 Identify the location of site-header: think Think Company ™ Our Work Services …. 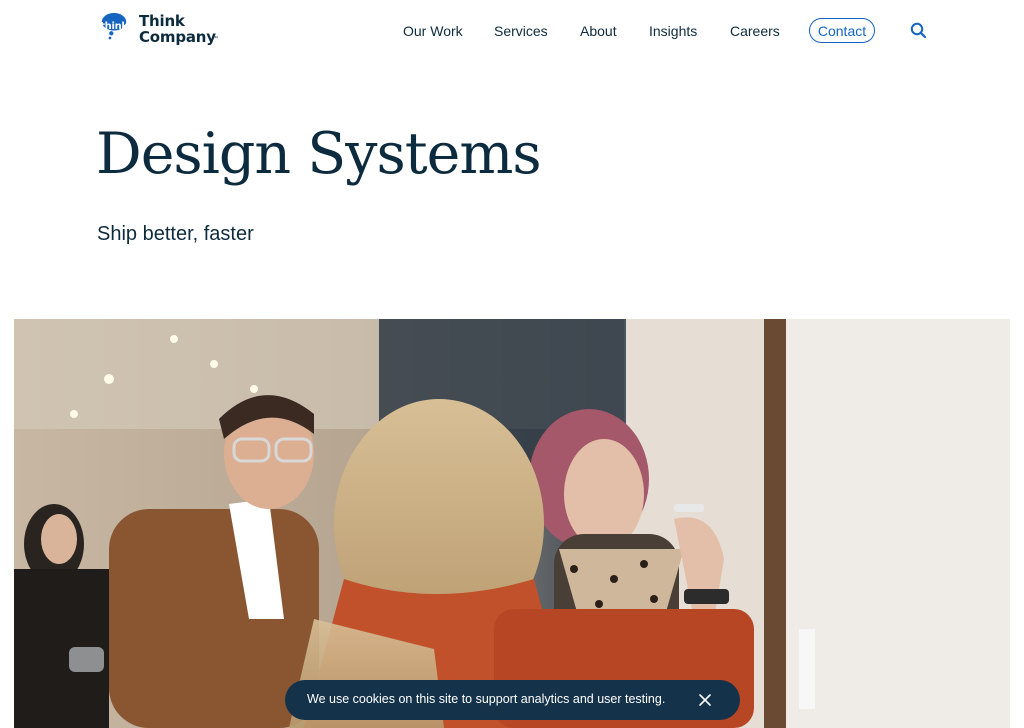
(512, 32).